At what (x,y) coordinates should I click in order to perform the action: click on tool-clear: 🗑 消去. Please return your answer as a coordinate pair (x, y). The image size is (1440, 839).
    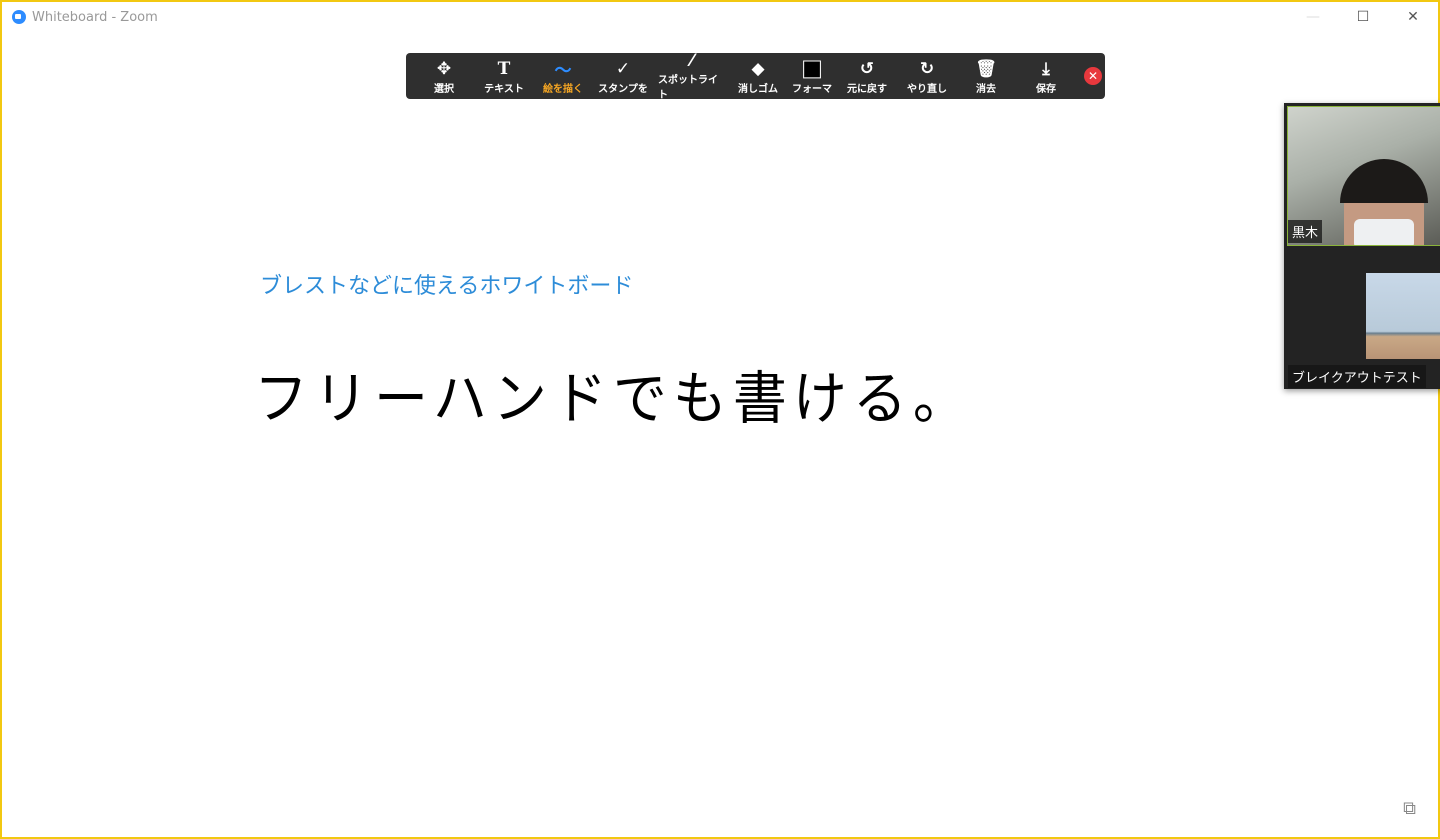
    Looking at the image, I should click on (986, 76).